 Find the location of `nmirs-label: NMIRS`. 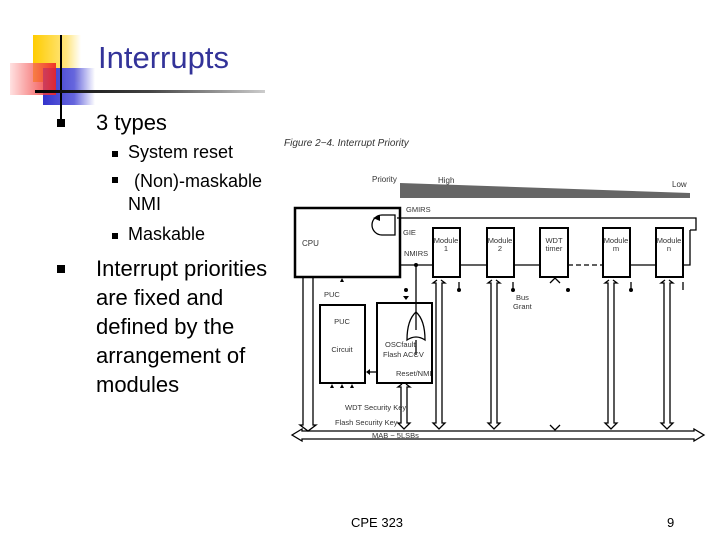

nmirs-label: NMIRS is located at coordinates (416, 253).